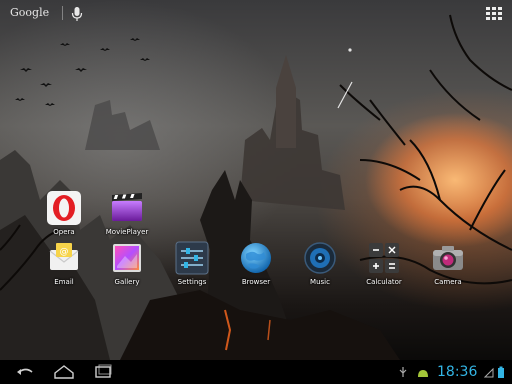  Describe the element at coordinates (256, 14) in the screenshot. I see `google-search-bar: Google` at that location.